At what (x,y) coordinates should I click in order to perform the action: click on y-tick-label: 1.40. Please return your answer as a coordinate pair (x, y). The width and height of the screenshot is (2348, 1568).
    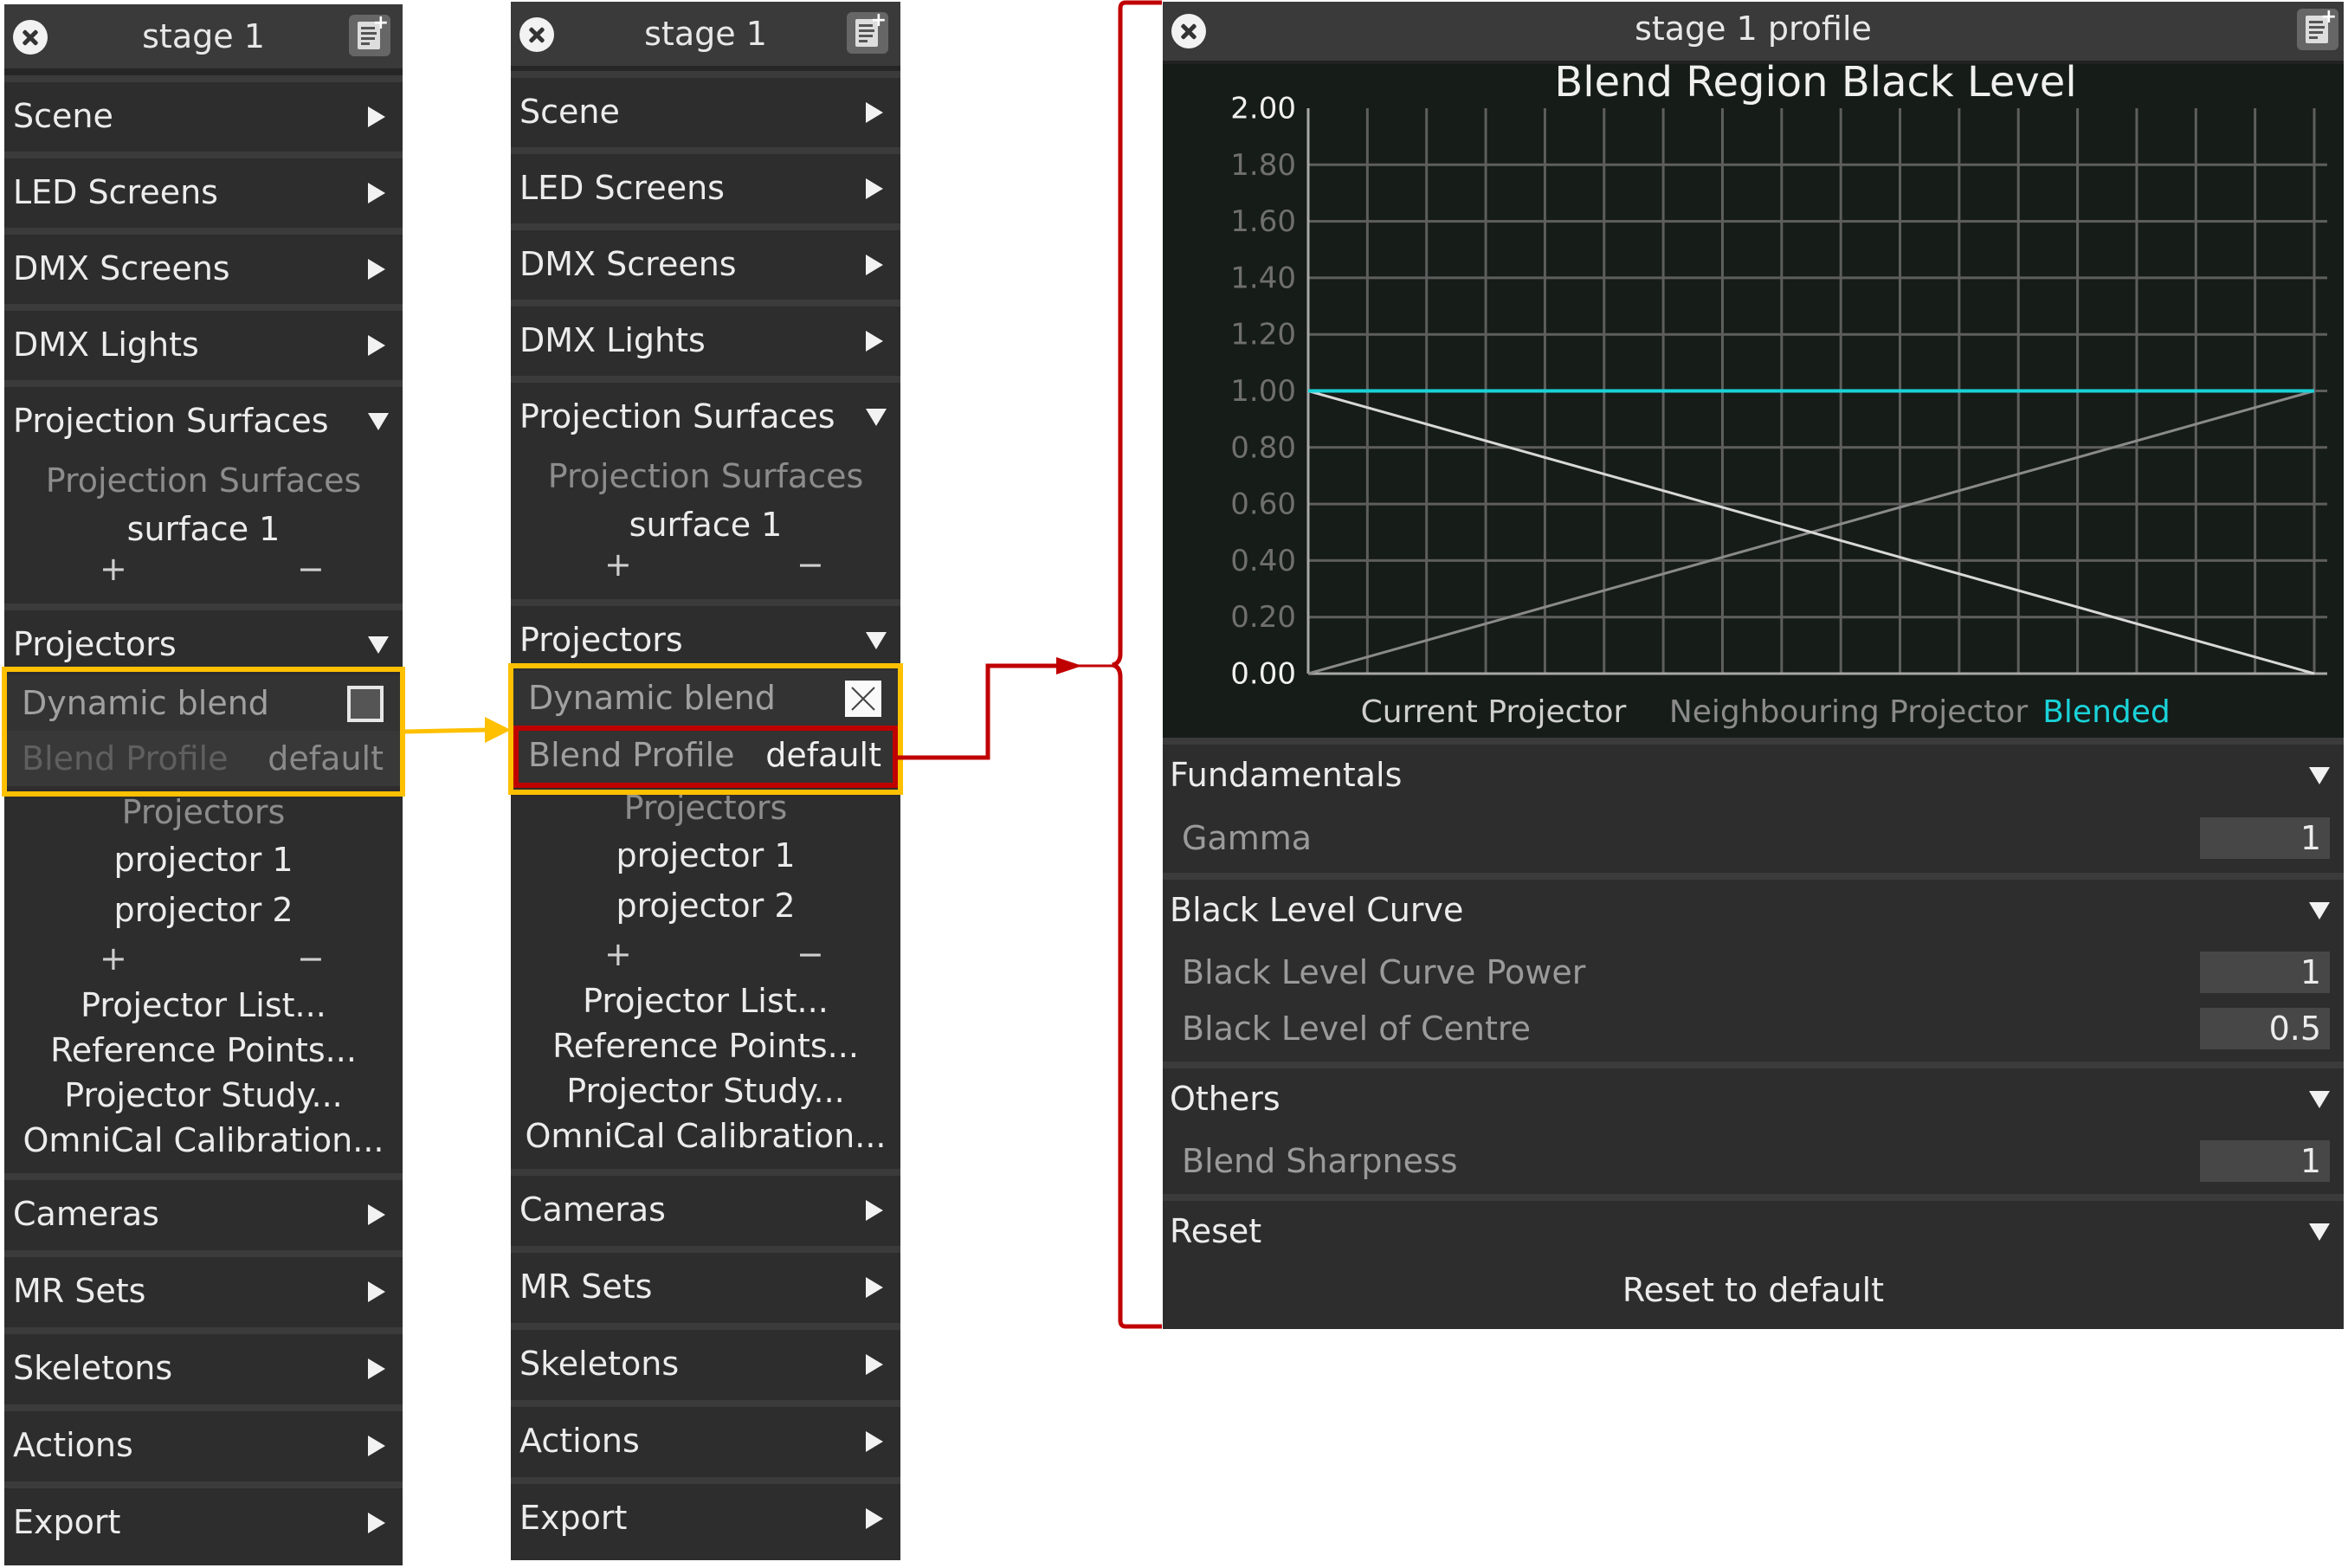
    Looking at the image, I should click on (1263, 278).